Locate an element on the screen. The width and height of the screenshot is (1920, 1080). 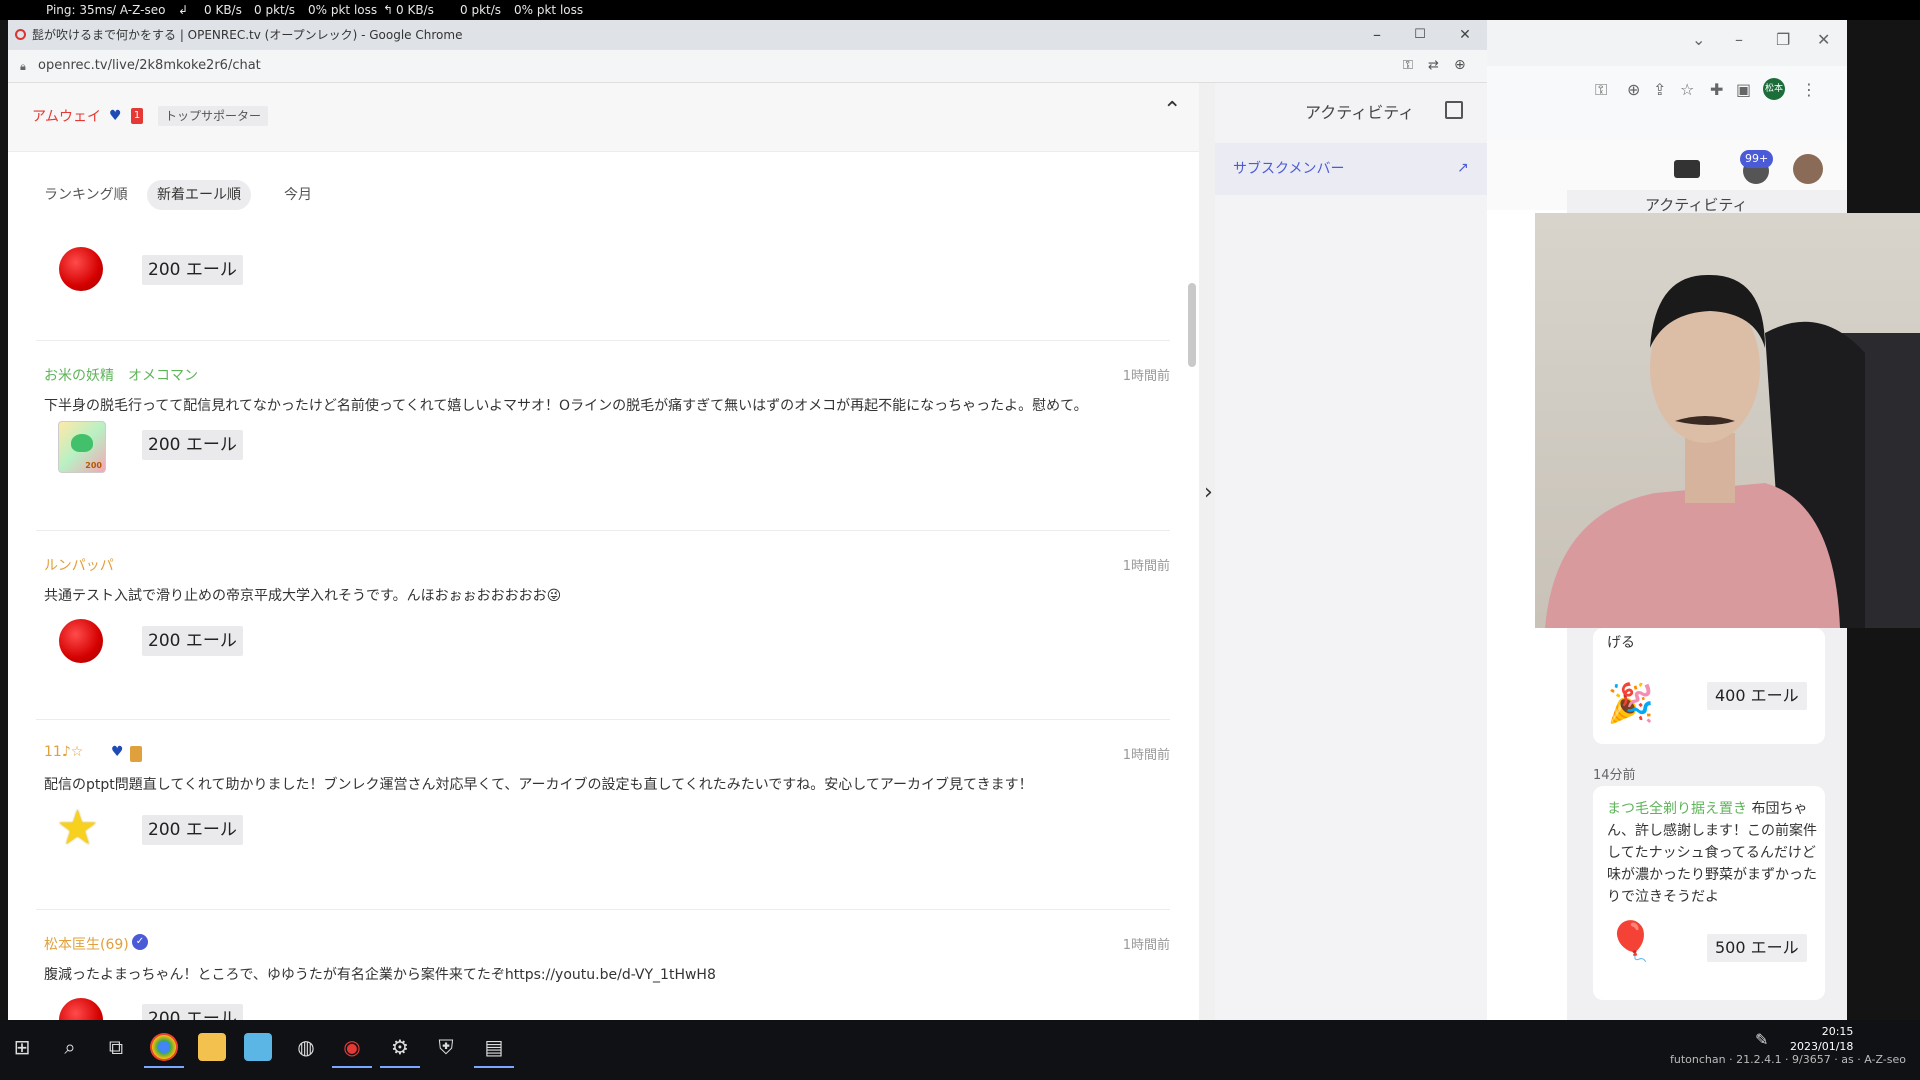
bg-card2-time: 14分前 is located at coordinates (1614, 775).